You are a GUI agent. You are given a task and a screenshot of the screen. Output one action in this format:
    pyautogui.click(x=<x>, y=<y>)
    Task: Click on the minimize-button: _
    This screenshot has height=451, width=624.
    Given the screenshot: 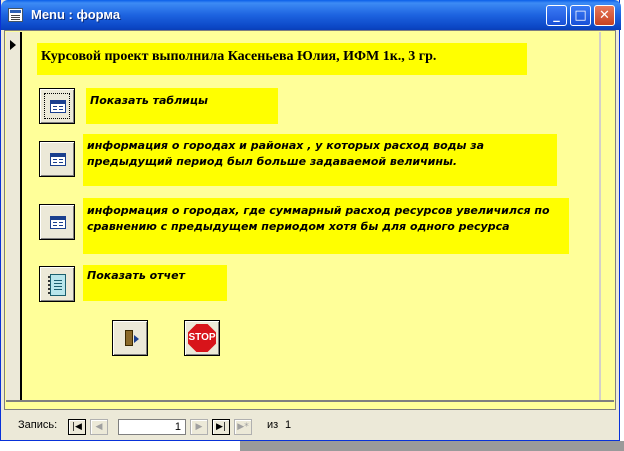 What is the action you would take?
    pyautogui.click(x=556, y=15)
    